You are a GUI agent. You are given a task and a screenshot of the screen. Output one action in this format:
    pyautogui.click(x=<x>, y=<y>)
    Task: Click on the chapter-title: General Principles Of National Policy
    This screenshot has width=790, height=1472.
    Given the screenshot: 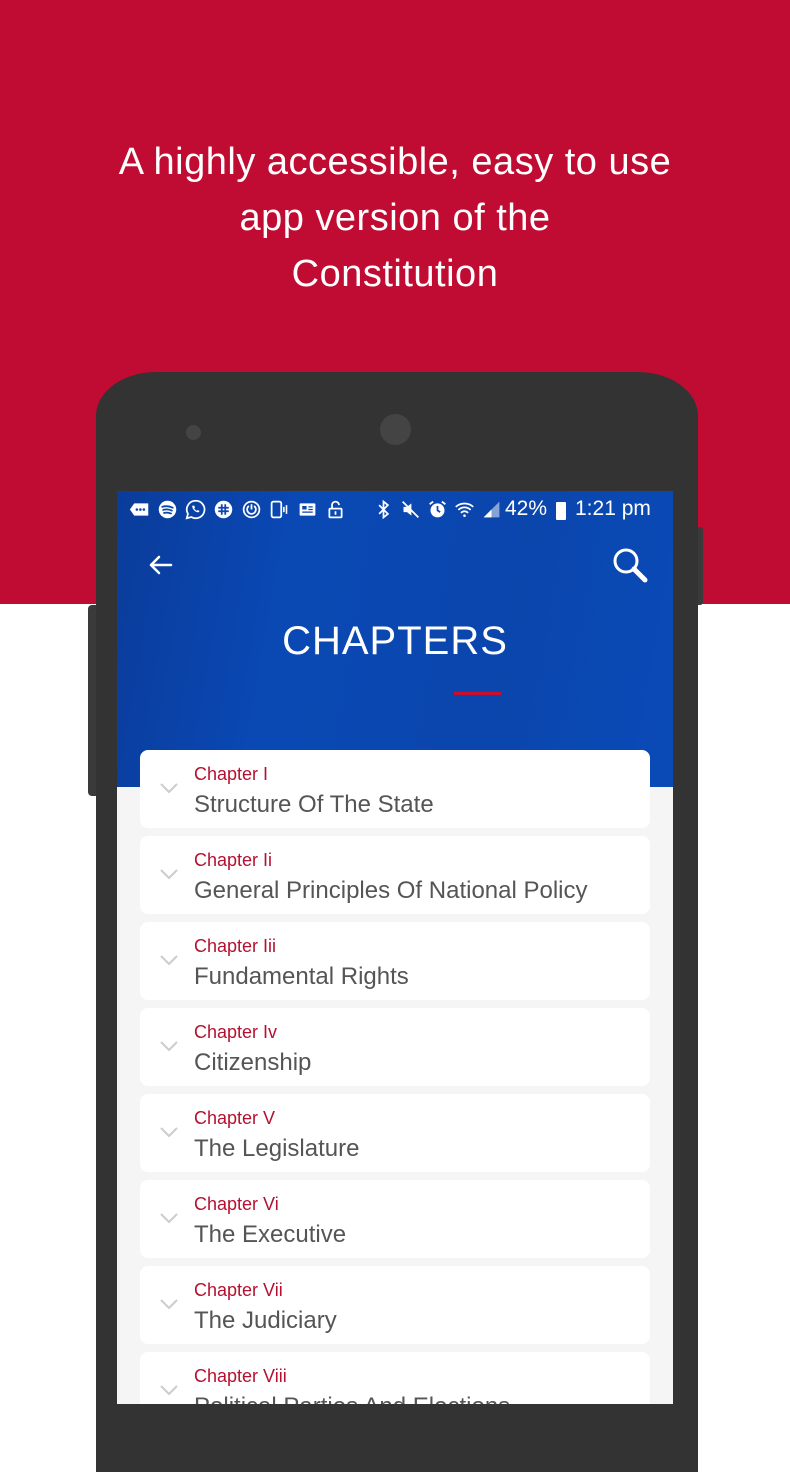 What is the action you would take?
    pyautogui.click(x=391, y=890)
    